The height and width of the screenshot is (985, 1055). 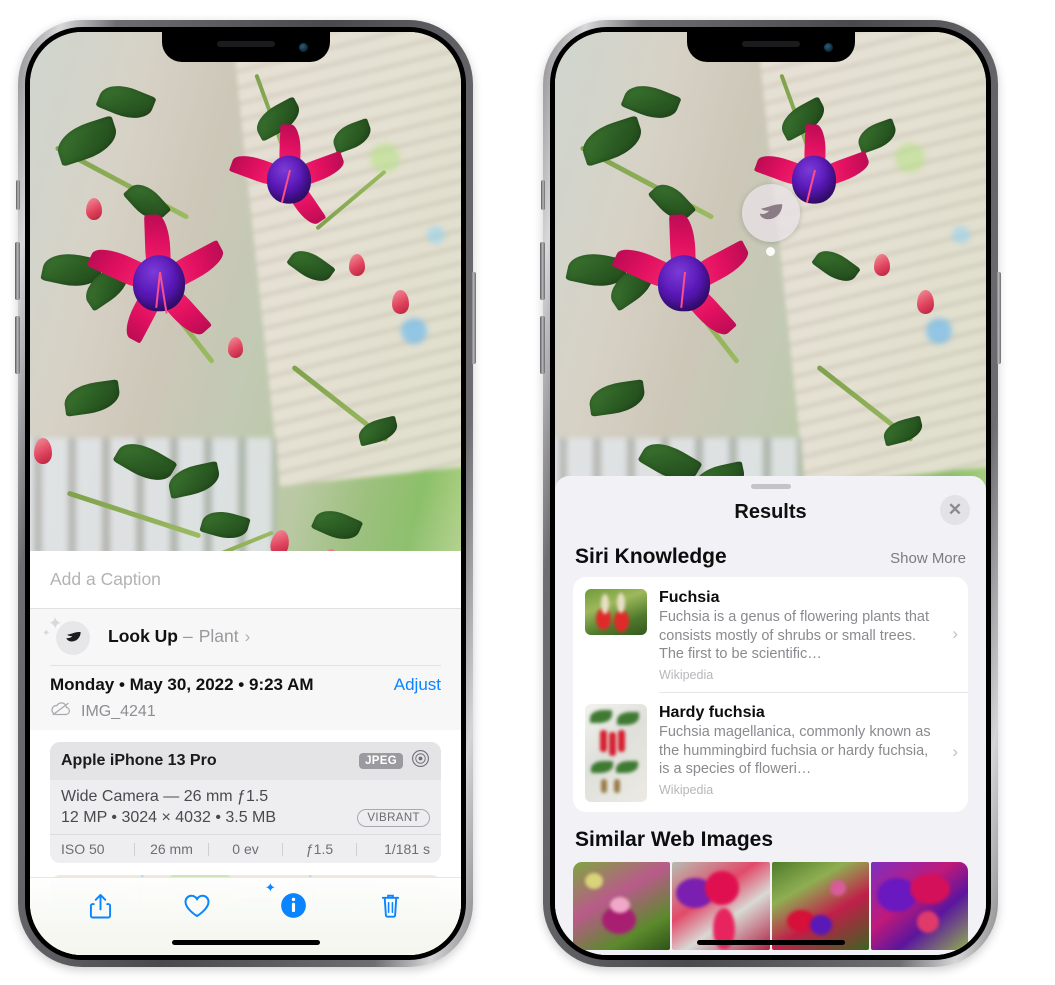 I want to click on caption-input: Add a Caption, so click(x=245, y=579).